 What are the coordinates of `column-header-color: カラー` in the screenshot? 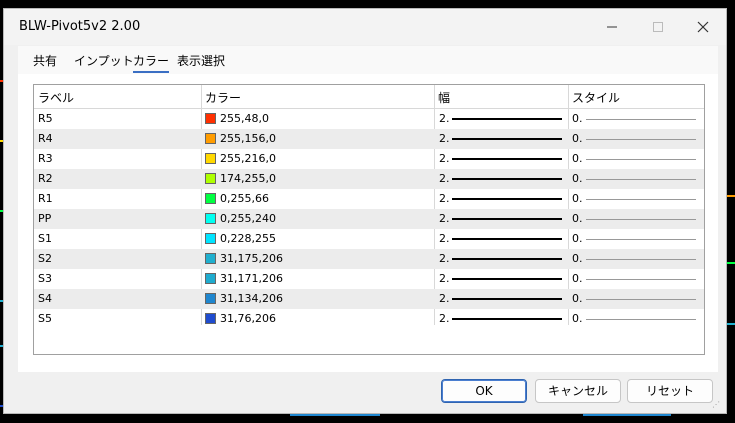 It's located at (317, 96).